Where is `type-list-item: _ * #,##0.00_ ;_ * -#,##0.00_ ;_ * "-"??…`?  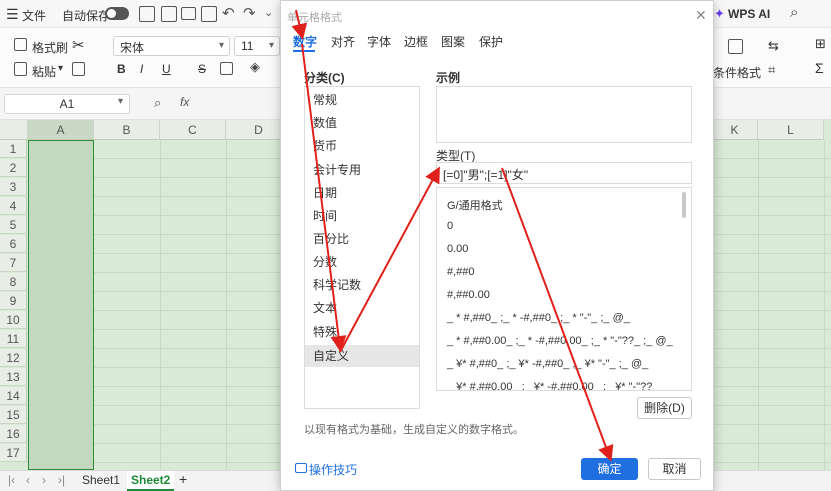 type-list-item: _ * #,##0.00_ ;_ * -#,##0.00_ ;_ * "-"??… is located at coordinates (560, 341).